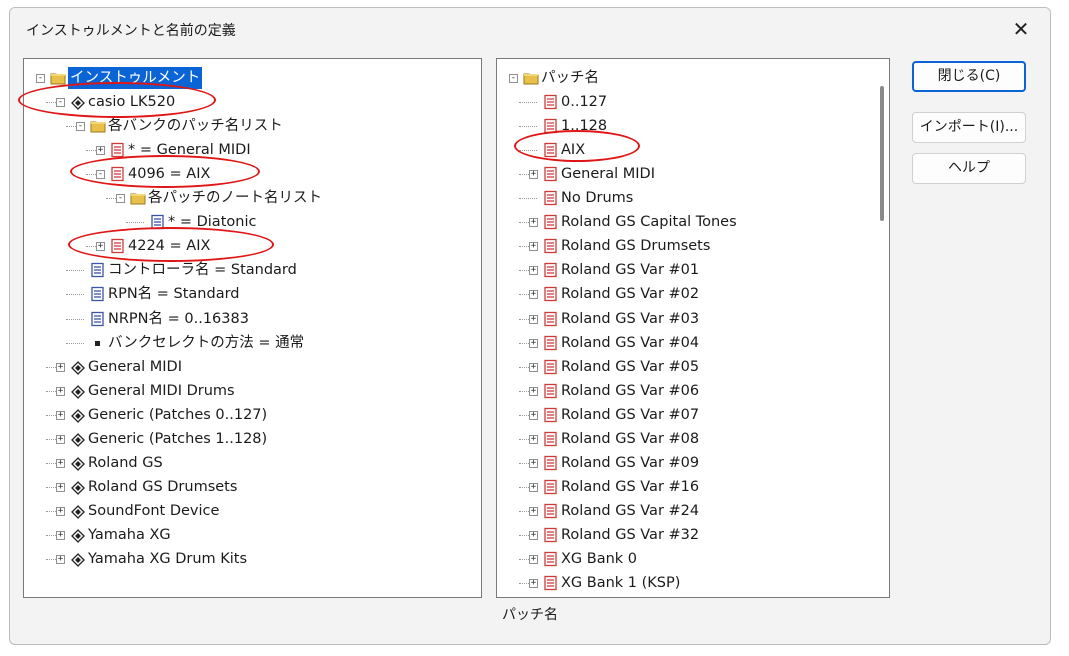 This screenshot has width=1069, height=656. Describe the element at coordinates (251, 270) in the screenshot. I see `instrument-tree-item: コントローラ名 = Standard` at that location.